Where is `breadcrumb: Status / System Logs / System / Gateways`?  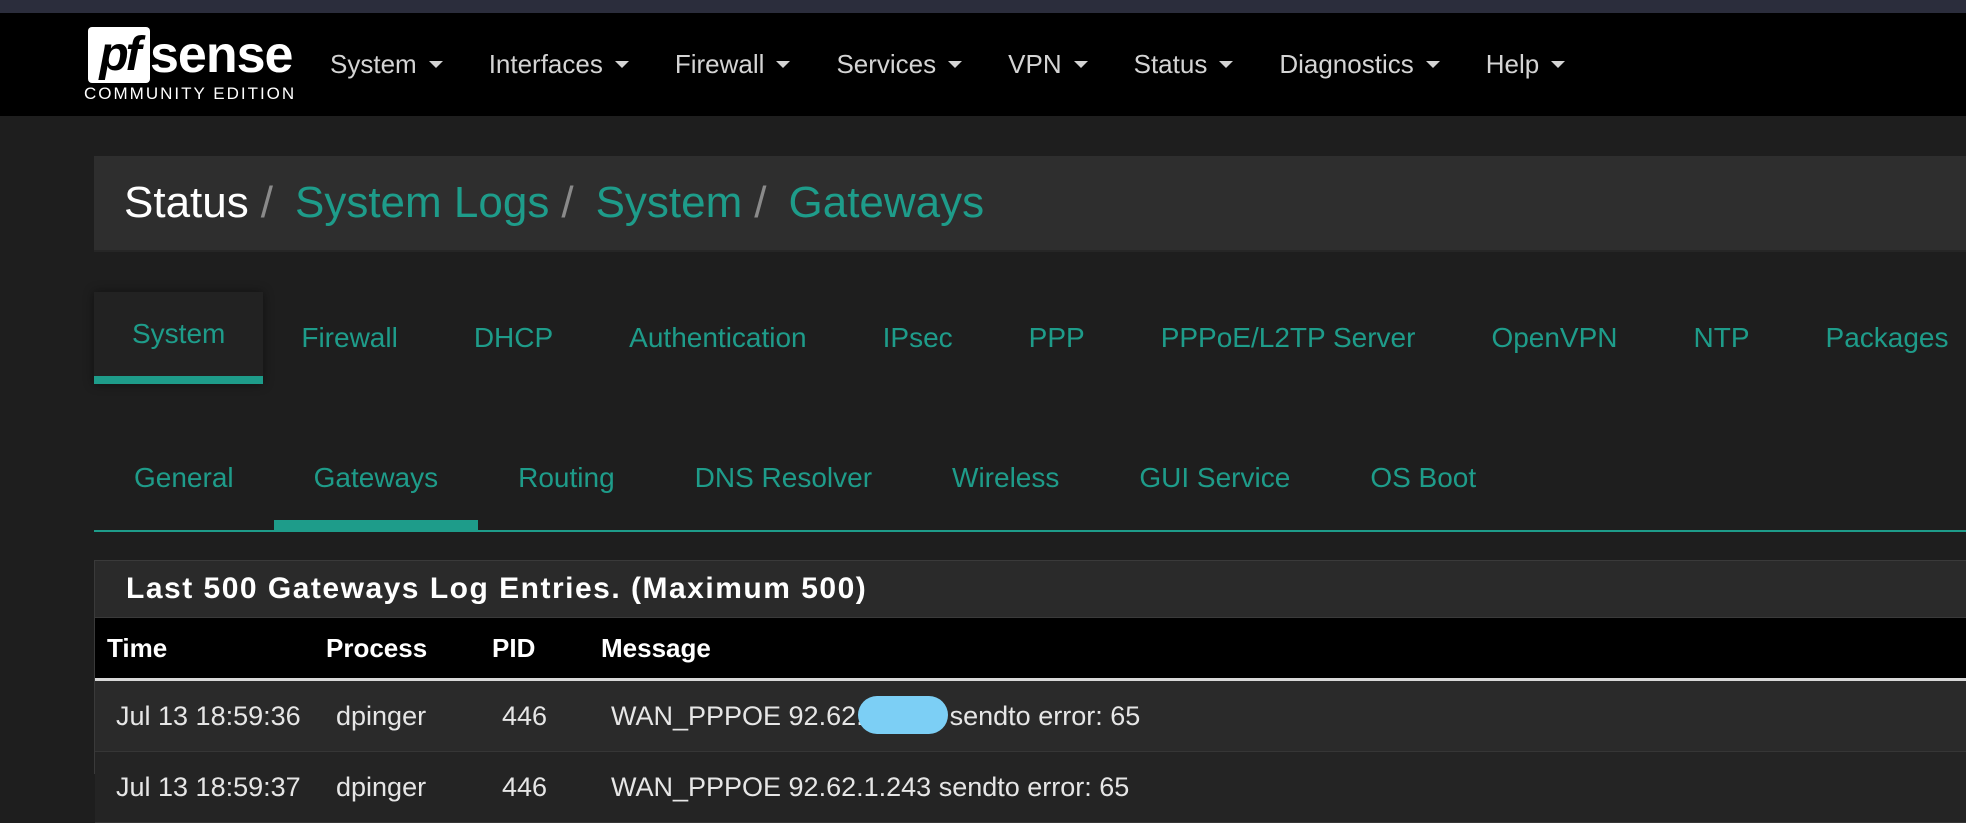
breadcrumb: Status / System Logs / System / Gateways is located at coordinates (554, 203).